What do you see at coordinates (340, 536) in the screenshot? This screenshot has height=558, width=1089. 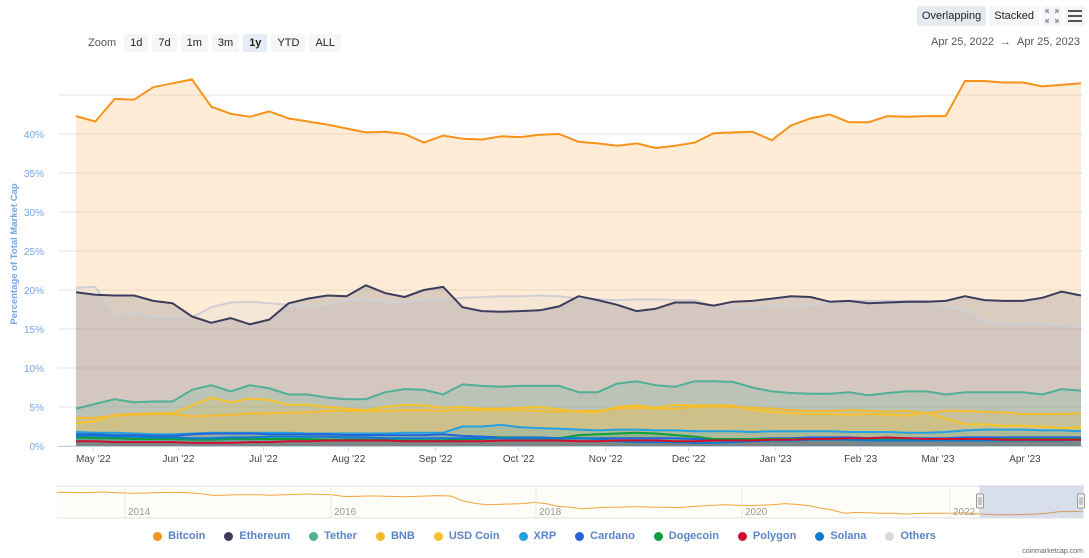 I see `legend-label: Tether` at bounding box center [340, 536].